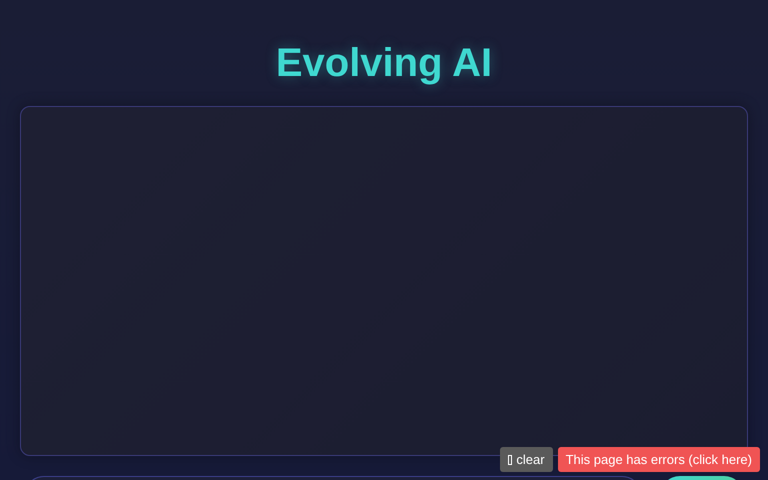 The image size is (768, 480). I want to click on missing-glyph-icon, so click(510, 459).